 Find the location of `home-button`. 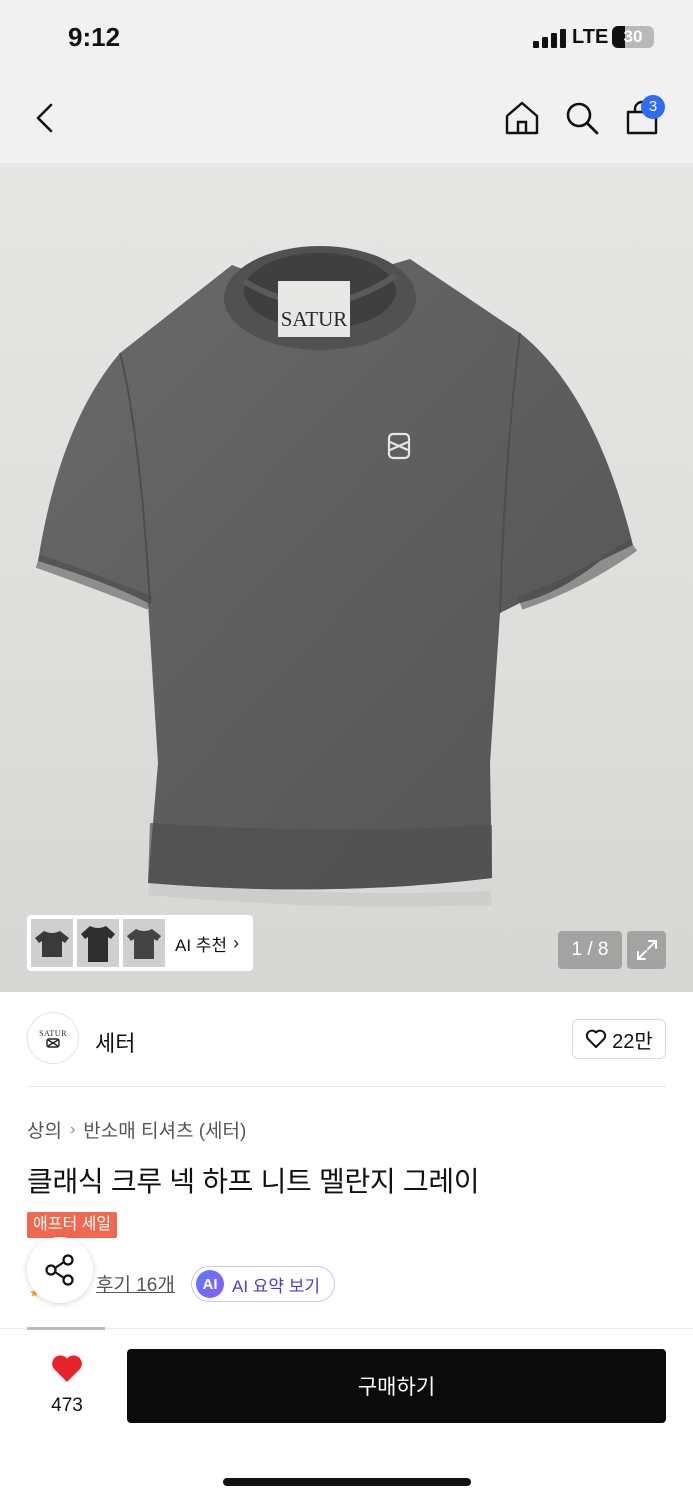

home-button is located at coordinates (522, 118).